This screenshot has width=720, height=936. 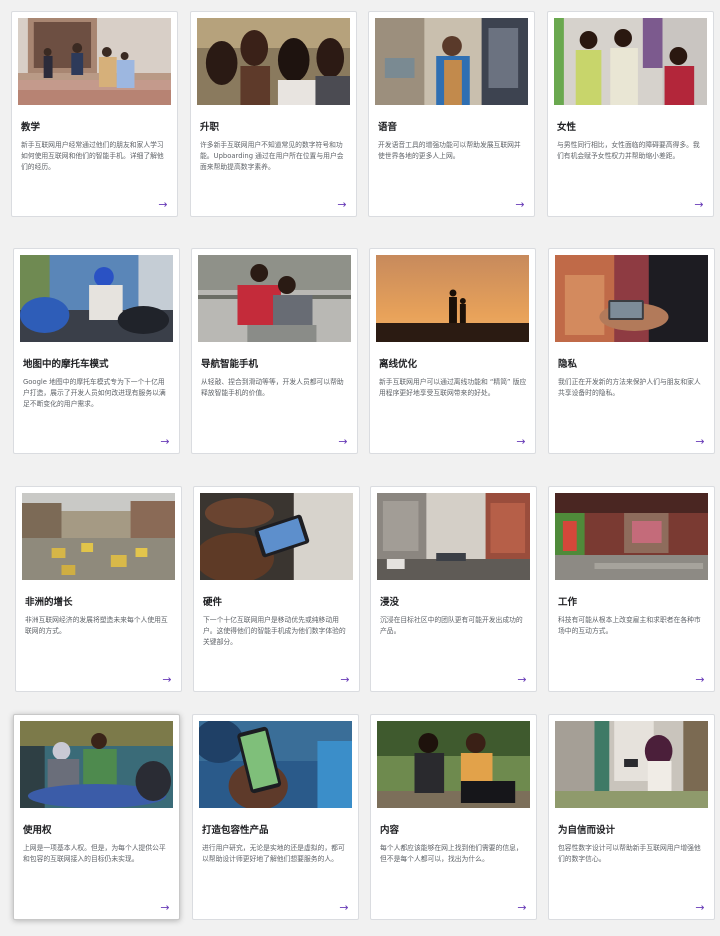 What do you see at coordinates (235, 830) in the screenshot?
I see `card-title: 打造包容性产品` at bounding box center [235, 830].